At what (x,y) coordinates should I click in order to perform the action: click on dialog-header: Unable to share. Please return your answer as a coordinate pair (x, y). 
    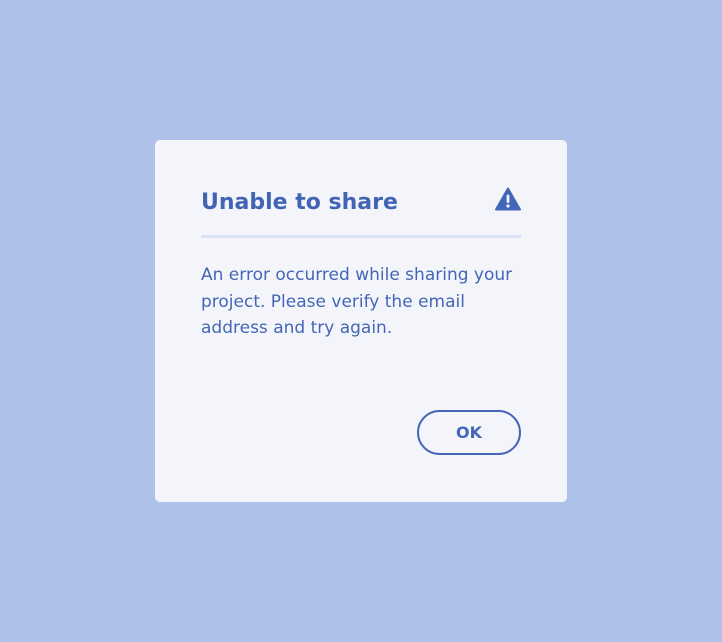
    Looking at the image, I should click on (361, 204).